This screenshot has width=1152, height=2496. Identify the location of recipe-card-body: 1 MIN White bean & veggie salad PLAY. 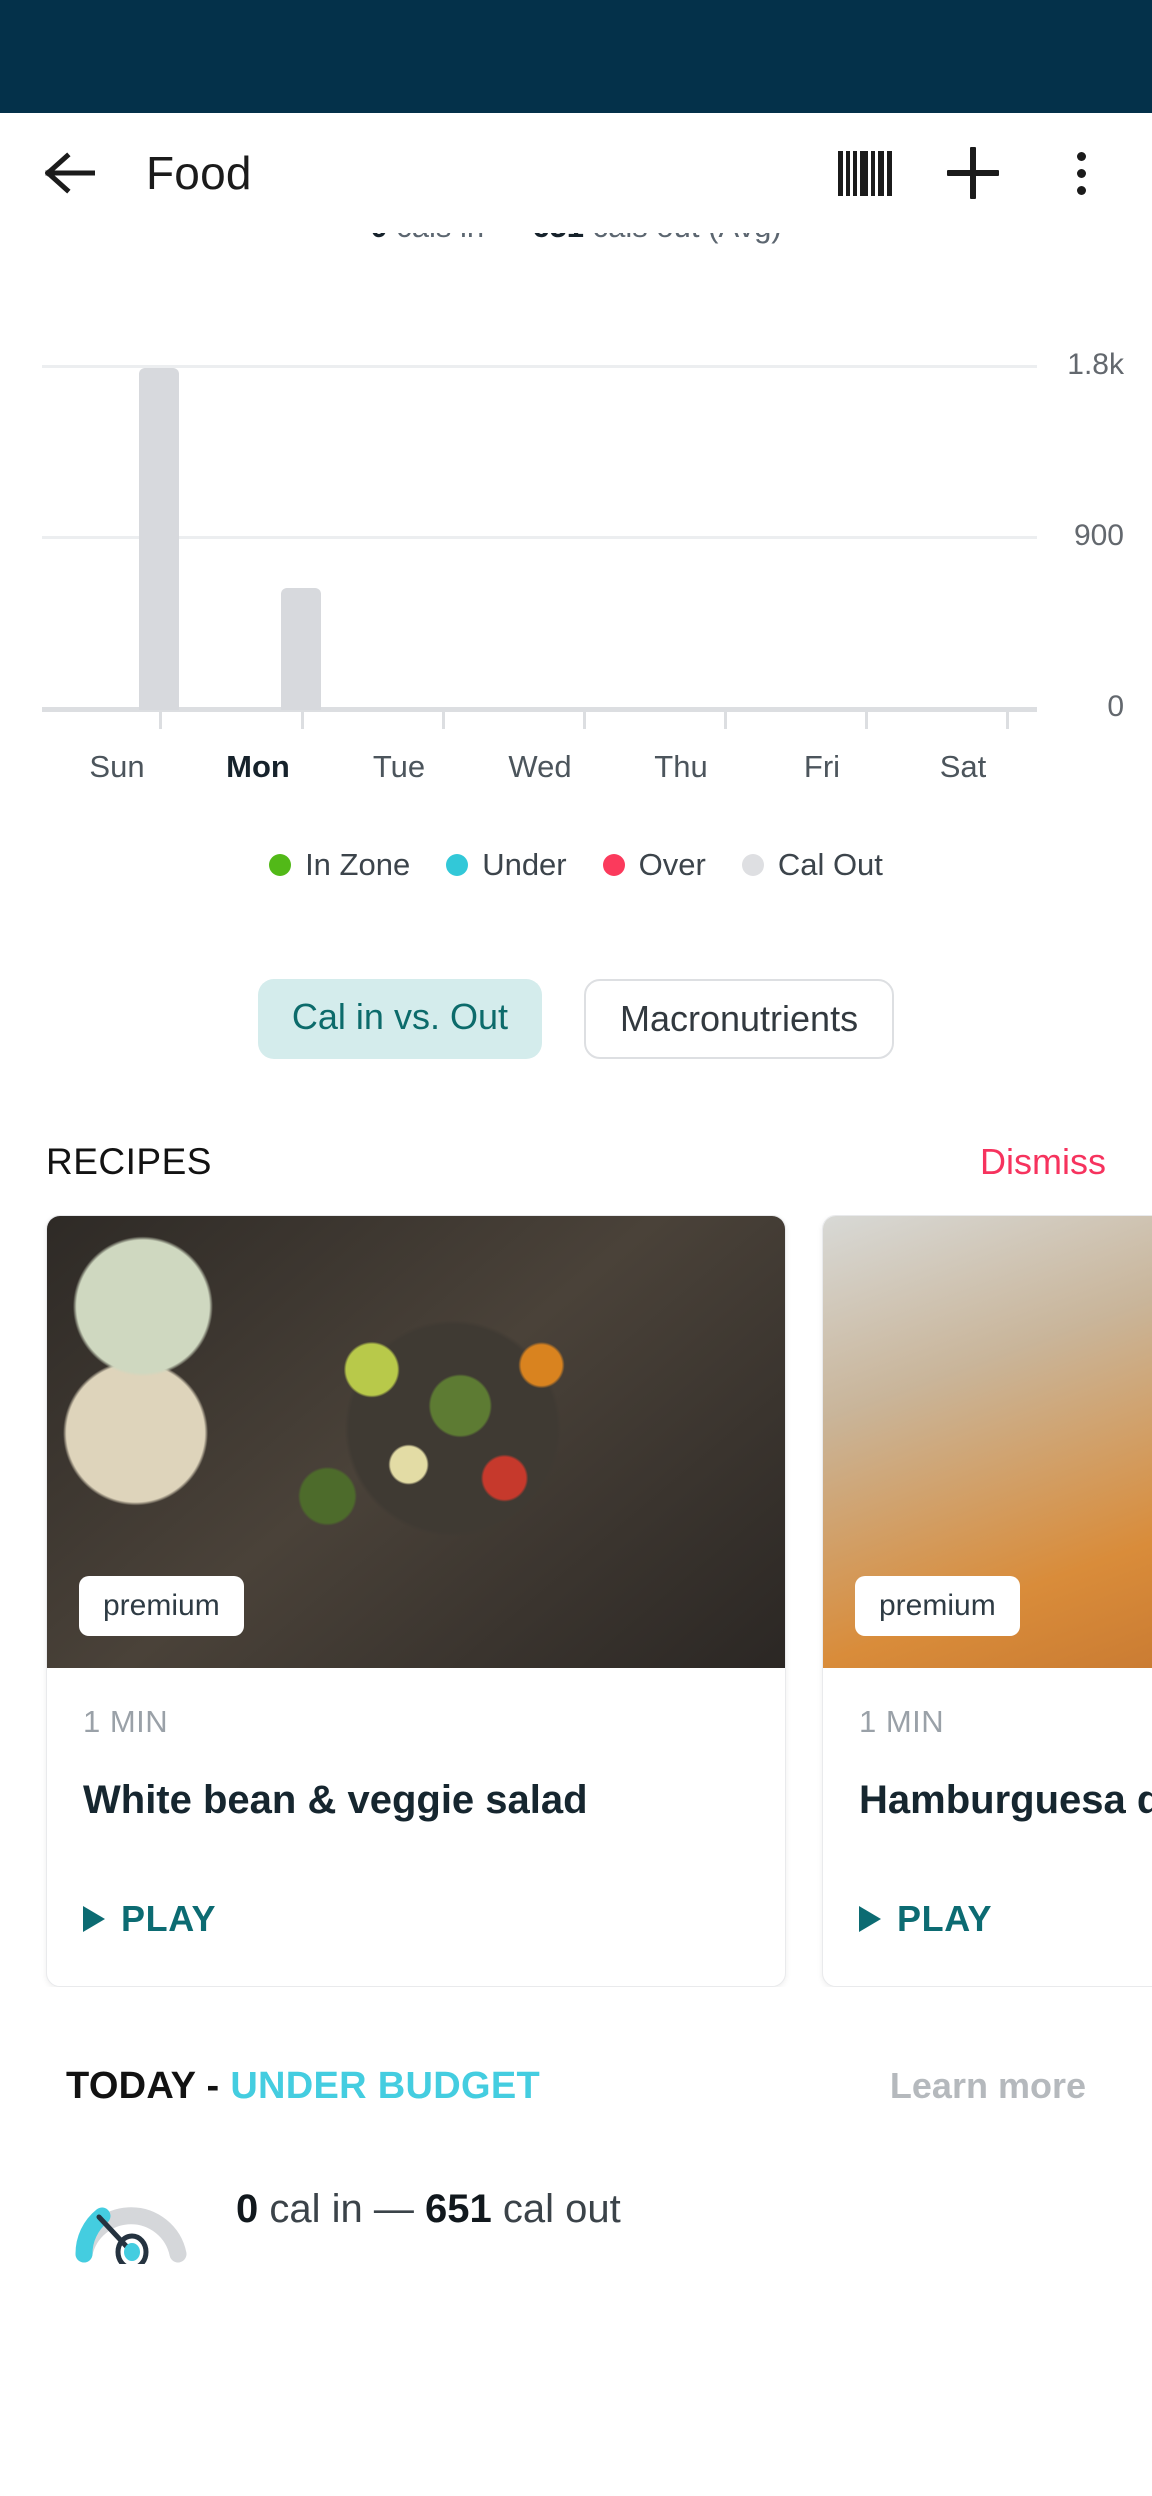
(416, 1827).